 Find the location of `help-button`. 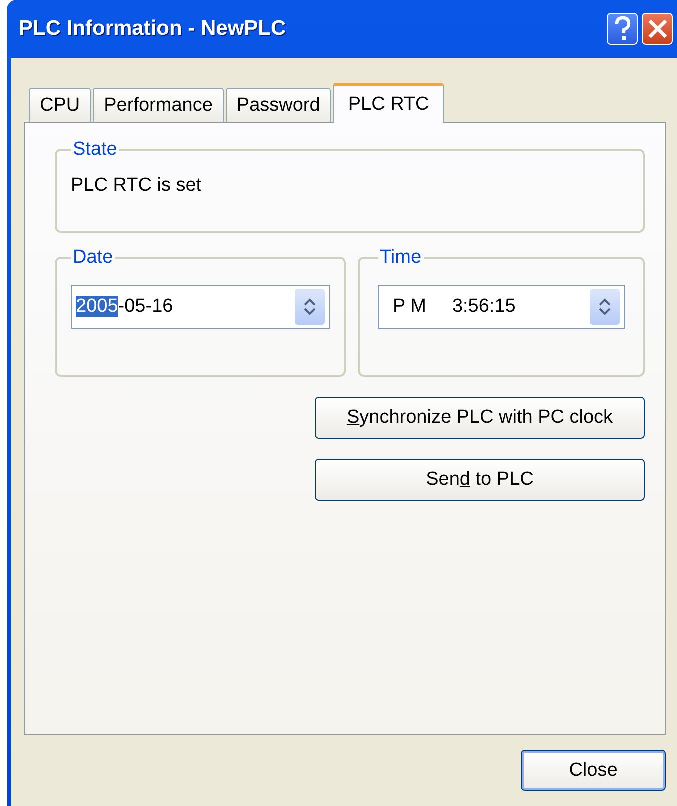

help-button is located at coordinates (622, 29).